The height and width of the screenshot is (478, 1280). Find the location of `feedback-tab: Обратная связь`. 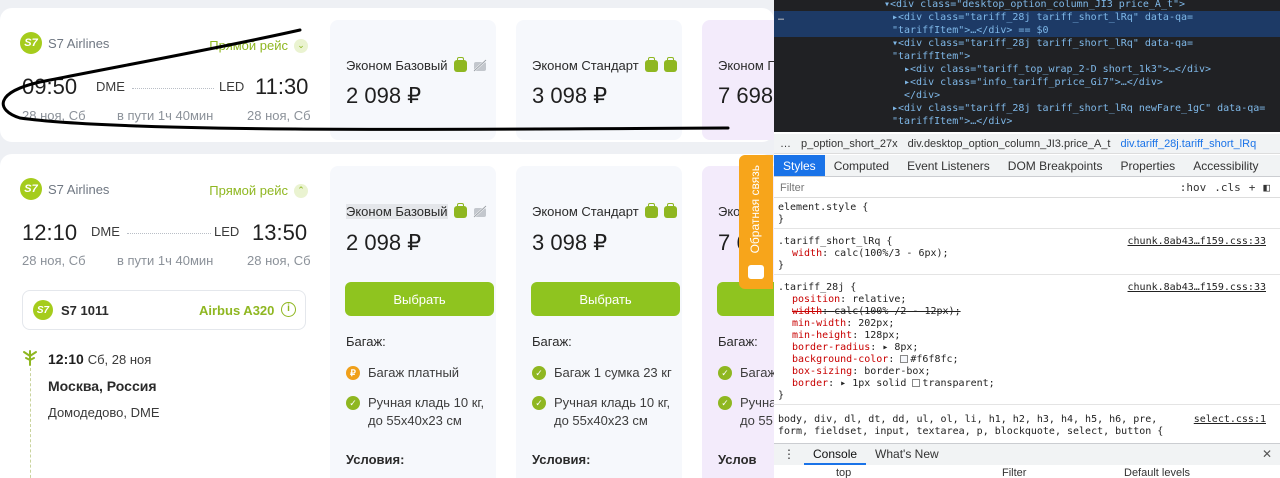

feedback-tab: Обратная связь is located at coordinates (756, 222).